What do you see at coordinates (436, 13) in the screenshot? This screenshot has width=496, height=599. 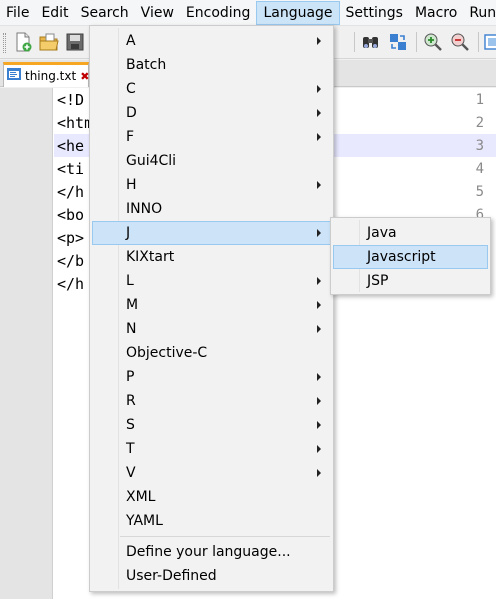 I see `menu-macro: Macro` at bounding box center [436, 13].